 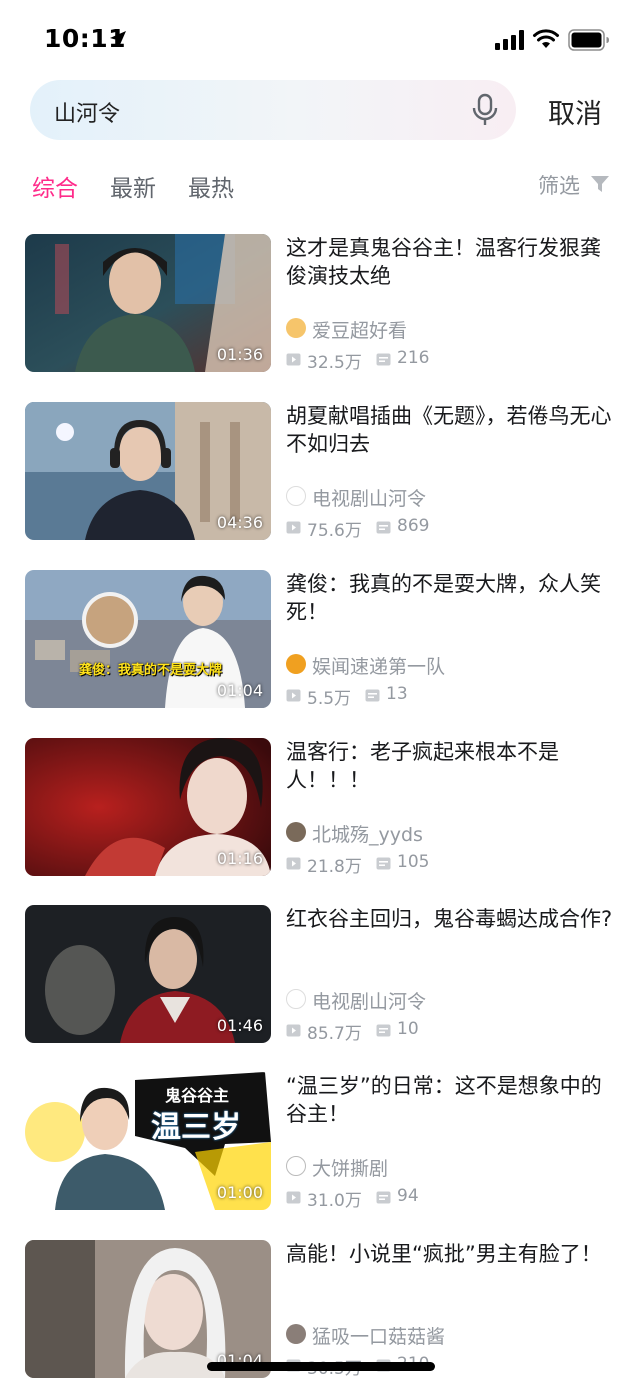 I want to click on filter-tabs: 综合 最新 最热 筛选, so click(x=320, y=185).